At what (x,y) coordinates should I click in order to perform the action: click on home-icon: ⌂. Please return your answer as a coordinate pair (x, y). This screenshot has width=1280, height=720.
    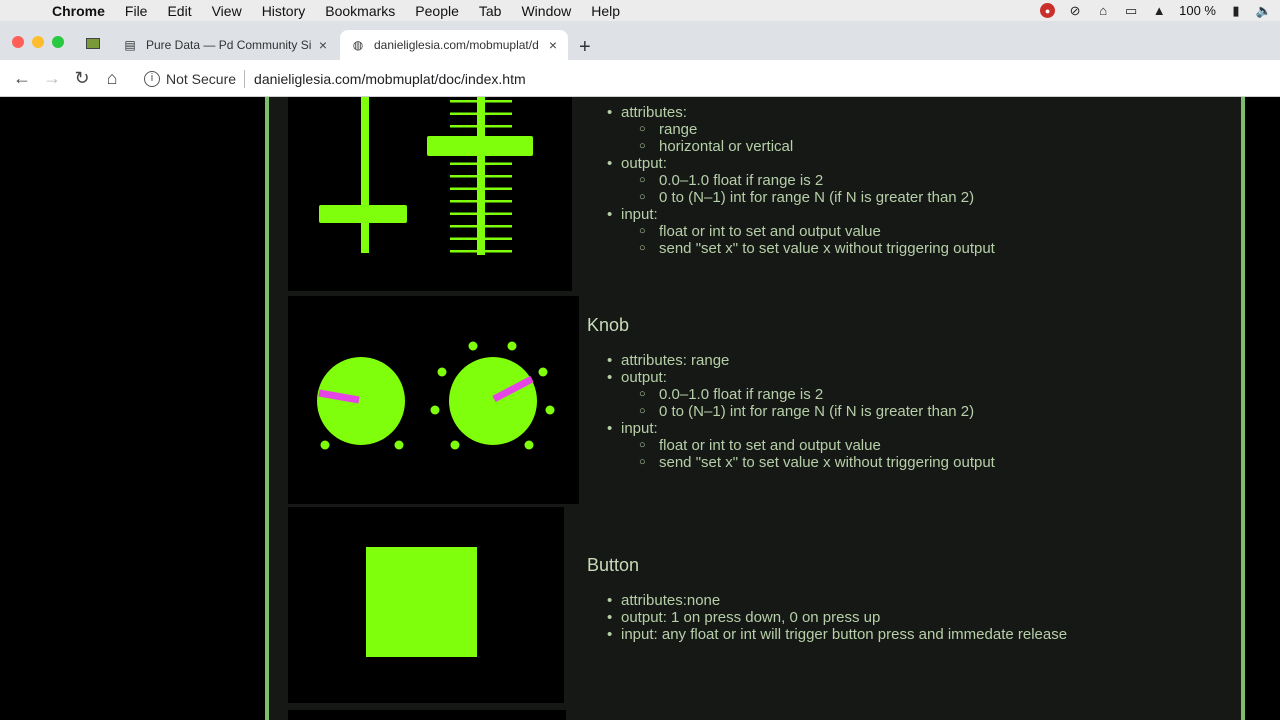
    Looking at the image, I should click on (112, 78).